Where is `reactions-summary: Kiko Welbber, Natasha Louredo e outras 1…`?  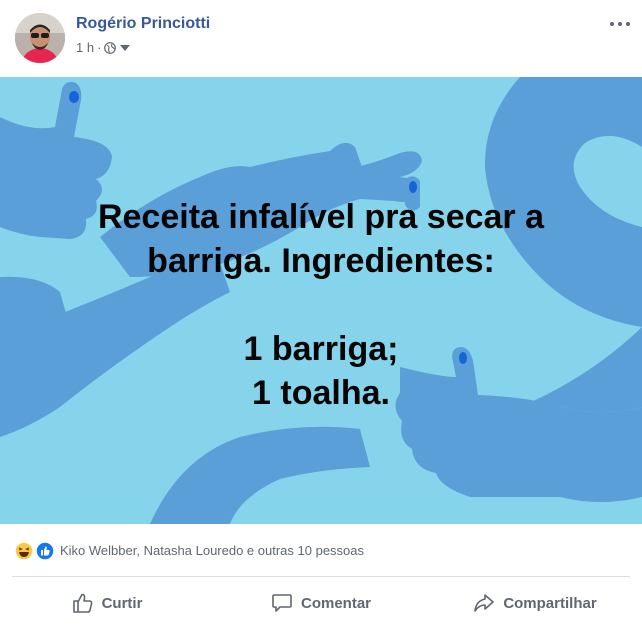
reactions-summary: Kiko Welbber, Natasha Louredo e outras 1… is located at coordinates (189, 550).